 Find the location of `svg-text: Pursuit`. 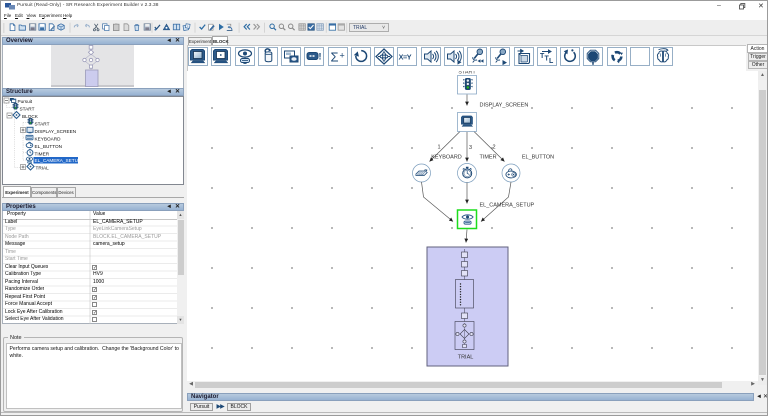

svg-text: Pursuit is located at coordinates (25, 101).